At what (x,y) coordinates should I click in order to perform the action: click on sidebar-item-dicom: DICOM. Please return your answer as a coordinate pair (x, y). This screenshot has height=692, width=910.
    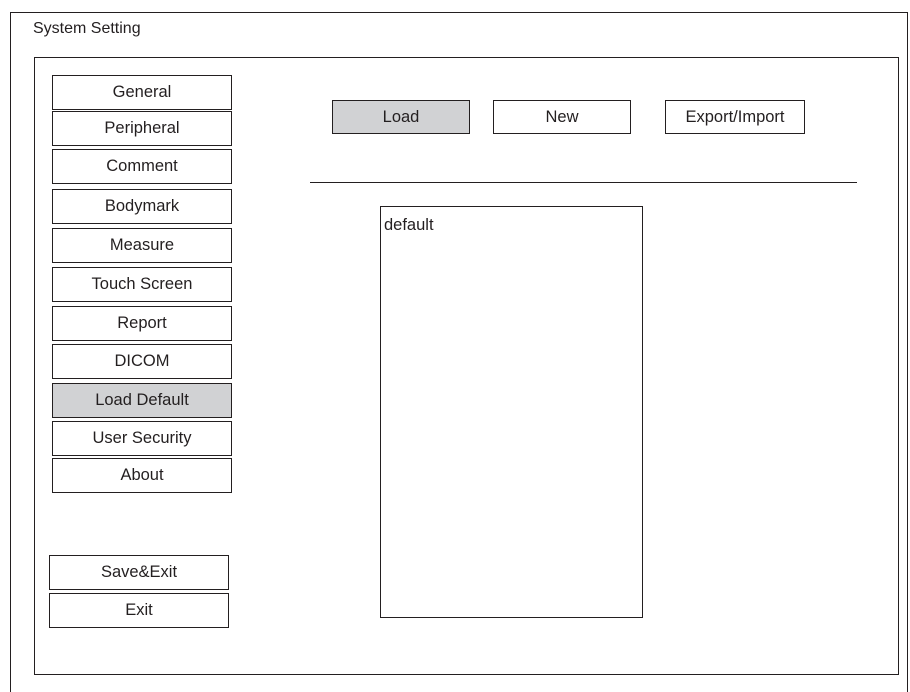
    Looking at the image, I should click on (142, 361).